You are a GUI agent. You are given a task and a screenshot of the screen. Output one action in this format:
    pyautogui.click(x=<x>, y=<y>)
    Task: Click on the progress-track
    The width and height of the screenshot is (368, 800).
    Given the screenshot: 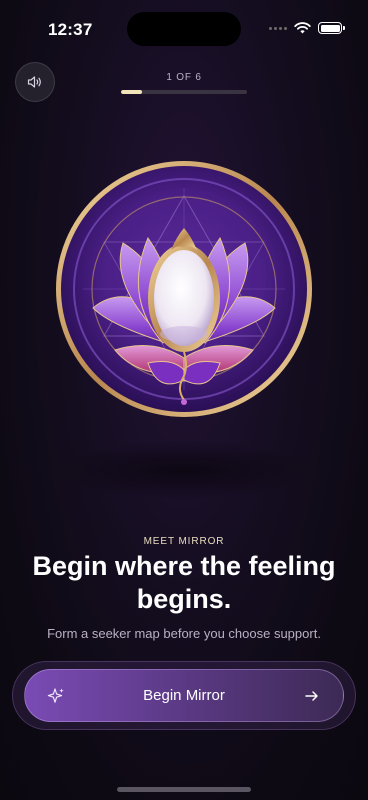 What is the action you would take?
    pyautogui.click(x=184, y=92)
    